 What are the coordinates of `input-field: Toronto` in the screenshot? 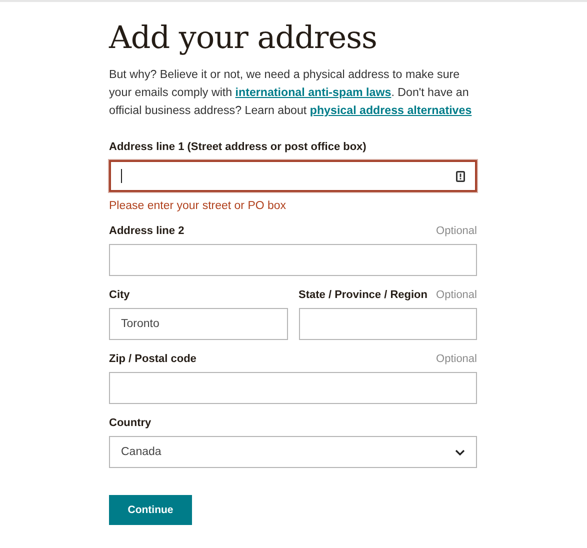 It's located at (198, 324).